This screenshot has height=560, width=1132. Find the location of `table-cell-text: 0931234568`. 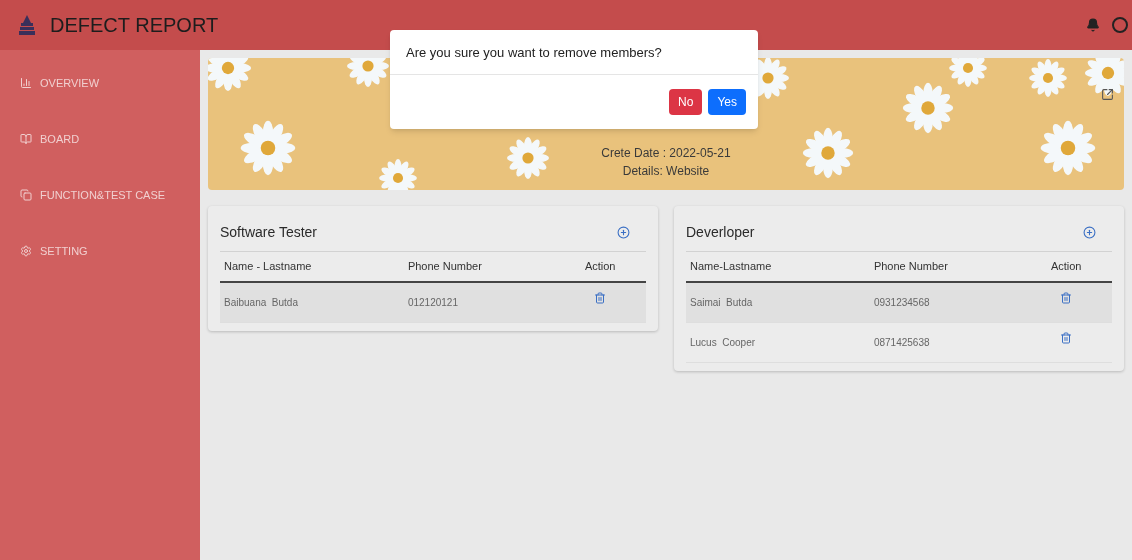

table-cell-text: 0931234568 is located at coordinates (902, 302).